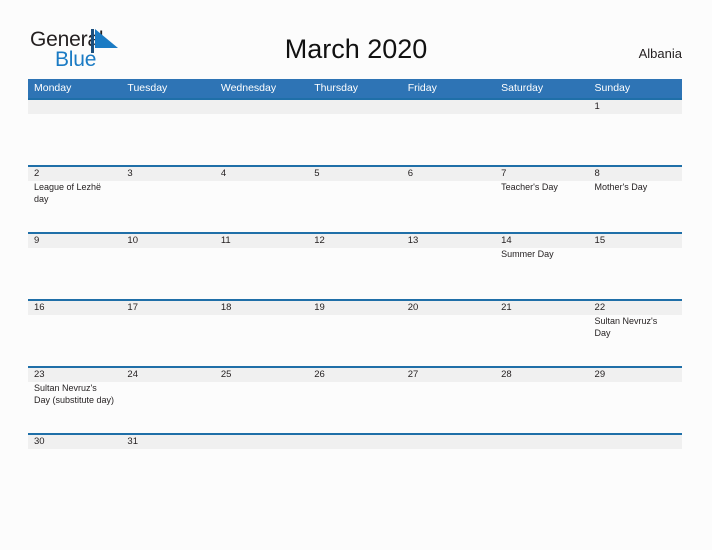 This screenshot has width=712, height=550. What do you see at coordinates (319, 307) in the screenshot?
I see `date-number: 19` at bounding box center [319, 307].